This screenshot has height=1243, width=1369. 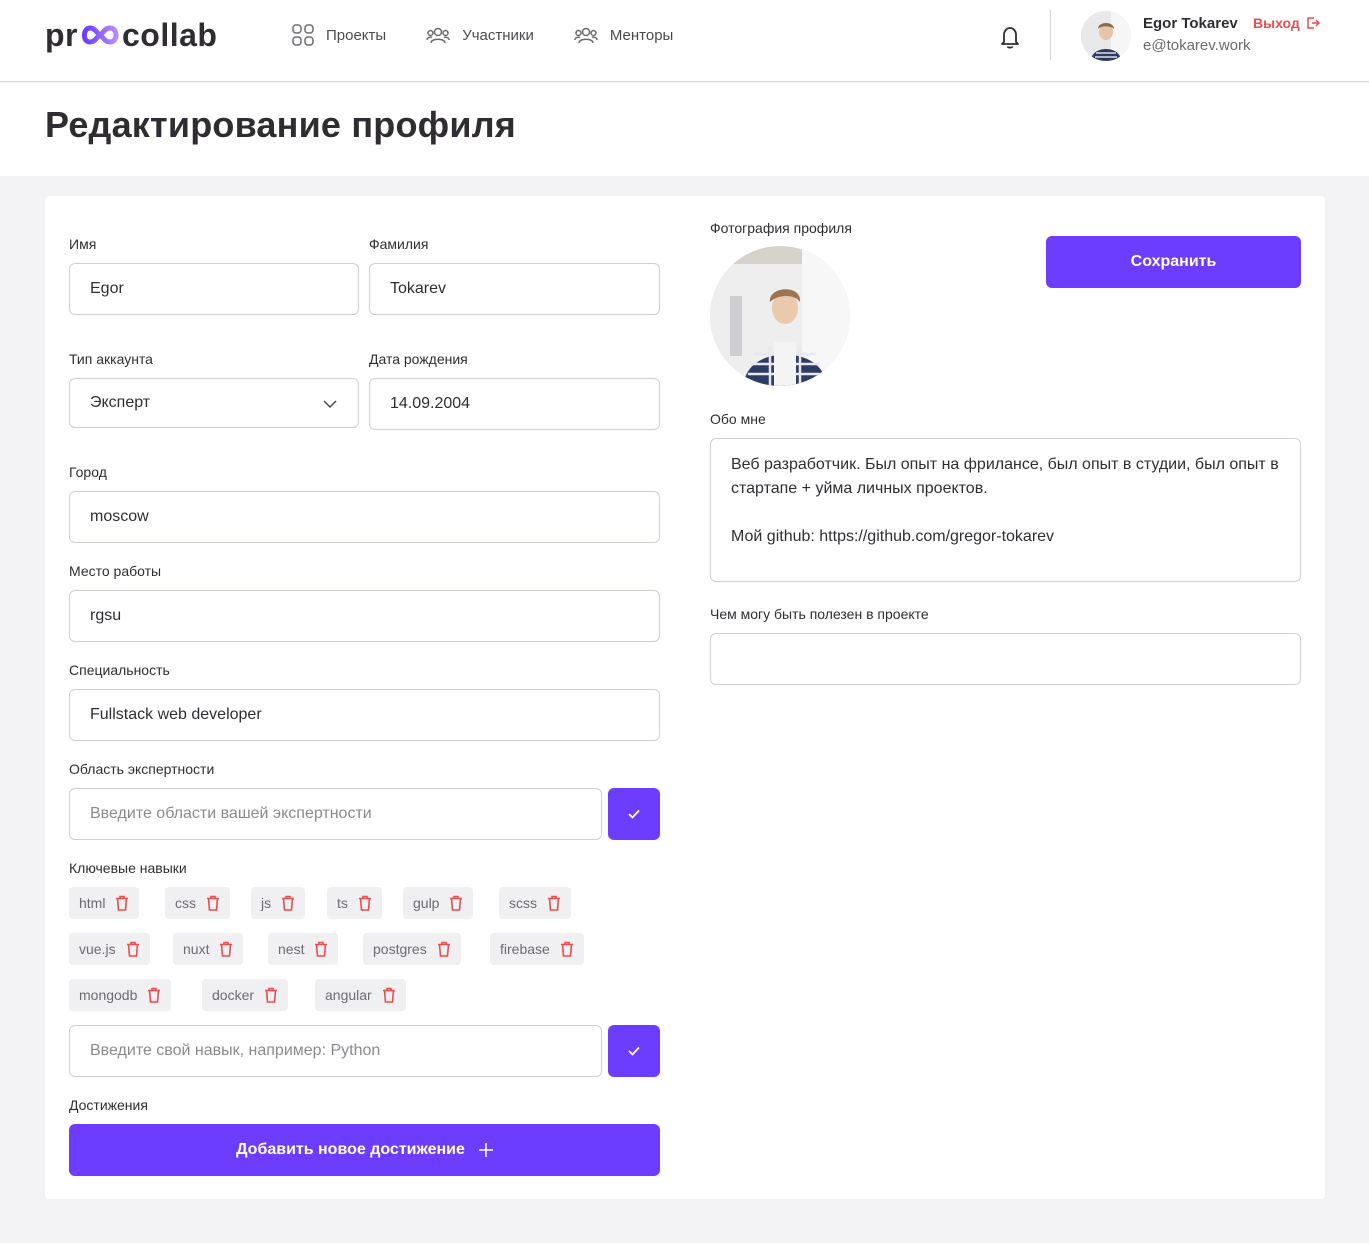 I want to click on skill-chip: firebase, so click(x=537, y=949).